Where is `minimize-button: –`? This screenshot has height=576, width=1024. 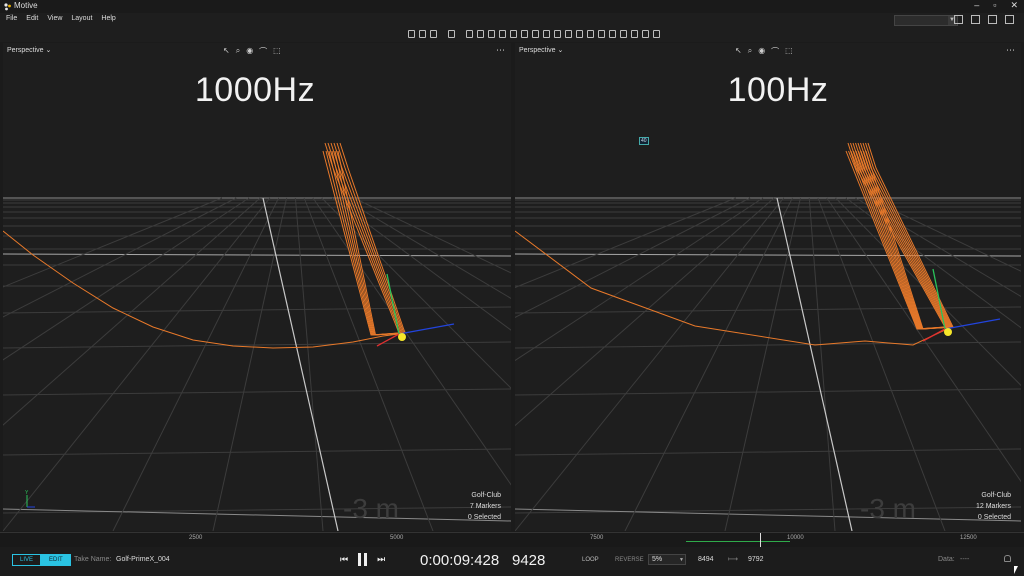
minimize-button: – is located at coordinates (976, 5).